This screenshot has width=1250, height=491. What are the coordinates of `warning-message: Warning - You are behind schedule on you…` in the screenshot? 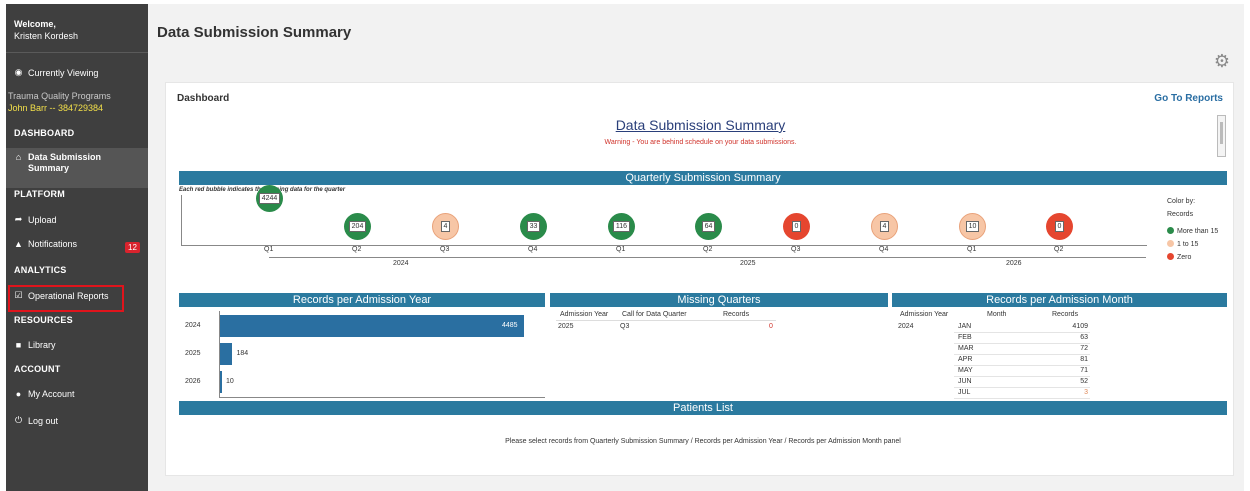 It's located at (700, 142).